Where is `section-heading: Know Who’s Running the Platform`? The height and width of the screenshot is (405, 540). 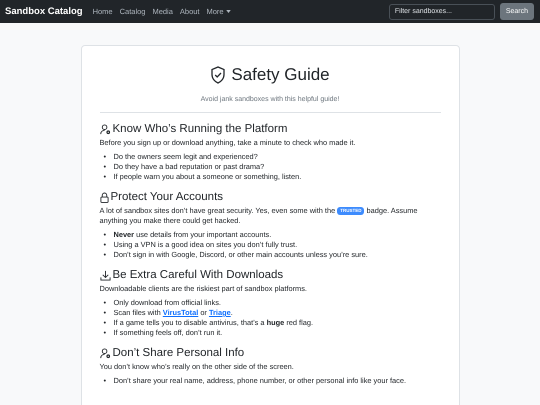 section-heading: Know Who’s Running the Platform is located at coordinates (200, 129).